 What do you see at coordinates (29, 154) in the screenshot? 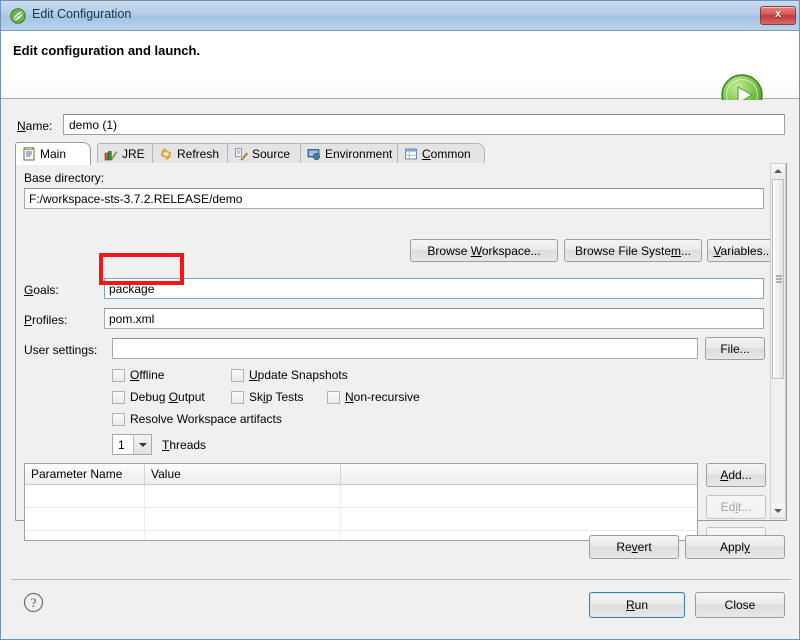
I see `main-document-icon` at bounding box center [29, 154].